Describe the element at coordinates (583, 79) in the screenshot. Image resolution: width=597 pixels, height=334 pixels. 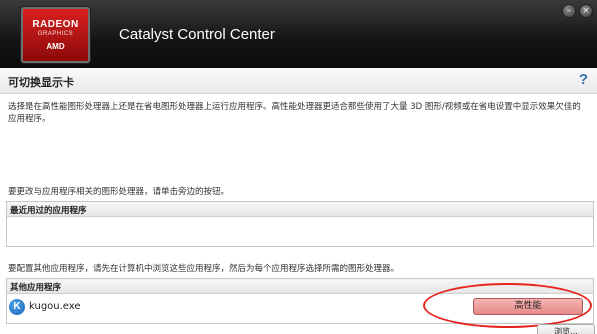
I see `help-icon: ?` at that location.